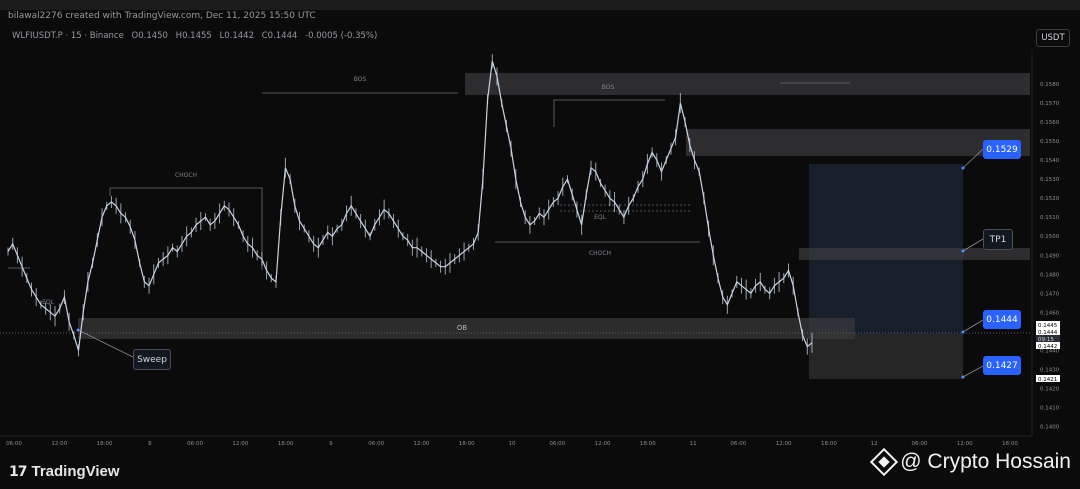 This screenshot has height=489, width=1080. Describe the element at coordinates (236, 36) in the screenshot. I see `low-value: L0.1442` at that location.